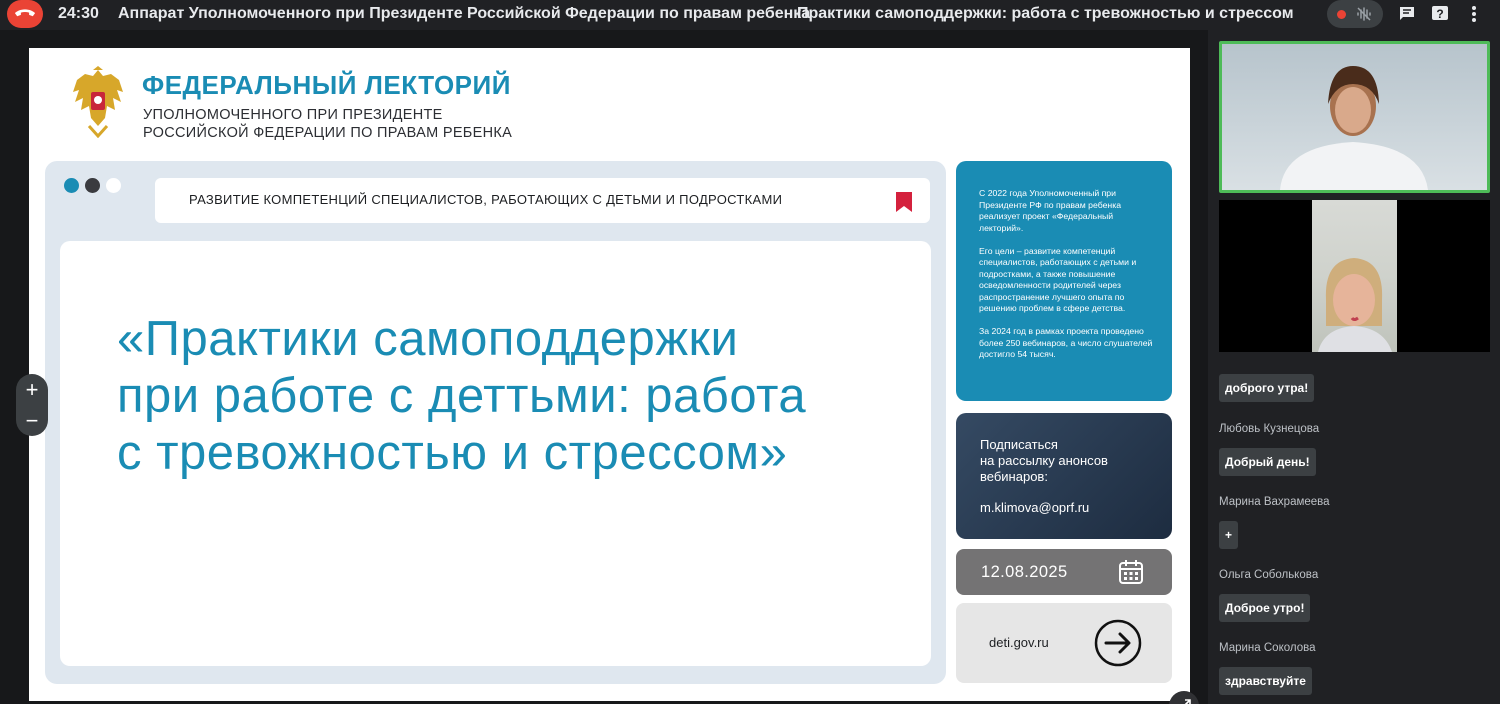  I want to click on mic-off-icon, so click(1364, 14).